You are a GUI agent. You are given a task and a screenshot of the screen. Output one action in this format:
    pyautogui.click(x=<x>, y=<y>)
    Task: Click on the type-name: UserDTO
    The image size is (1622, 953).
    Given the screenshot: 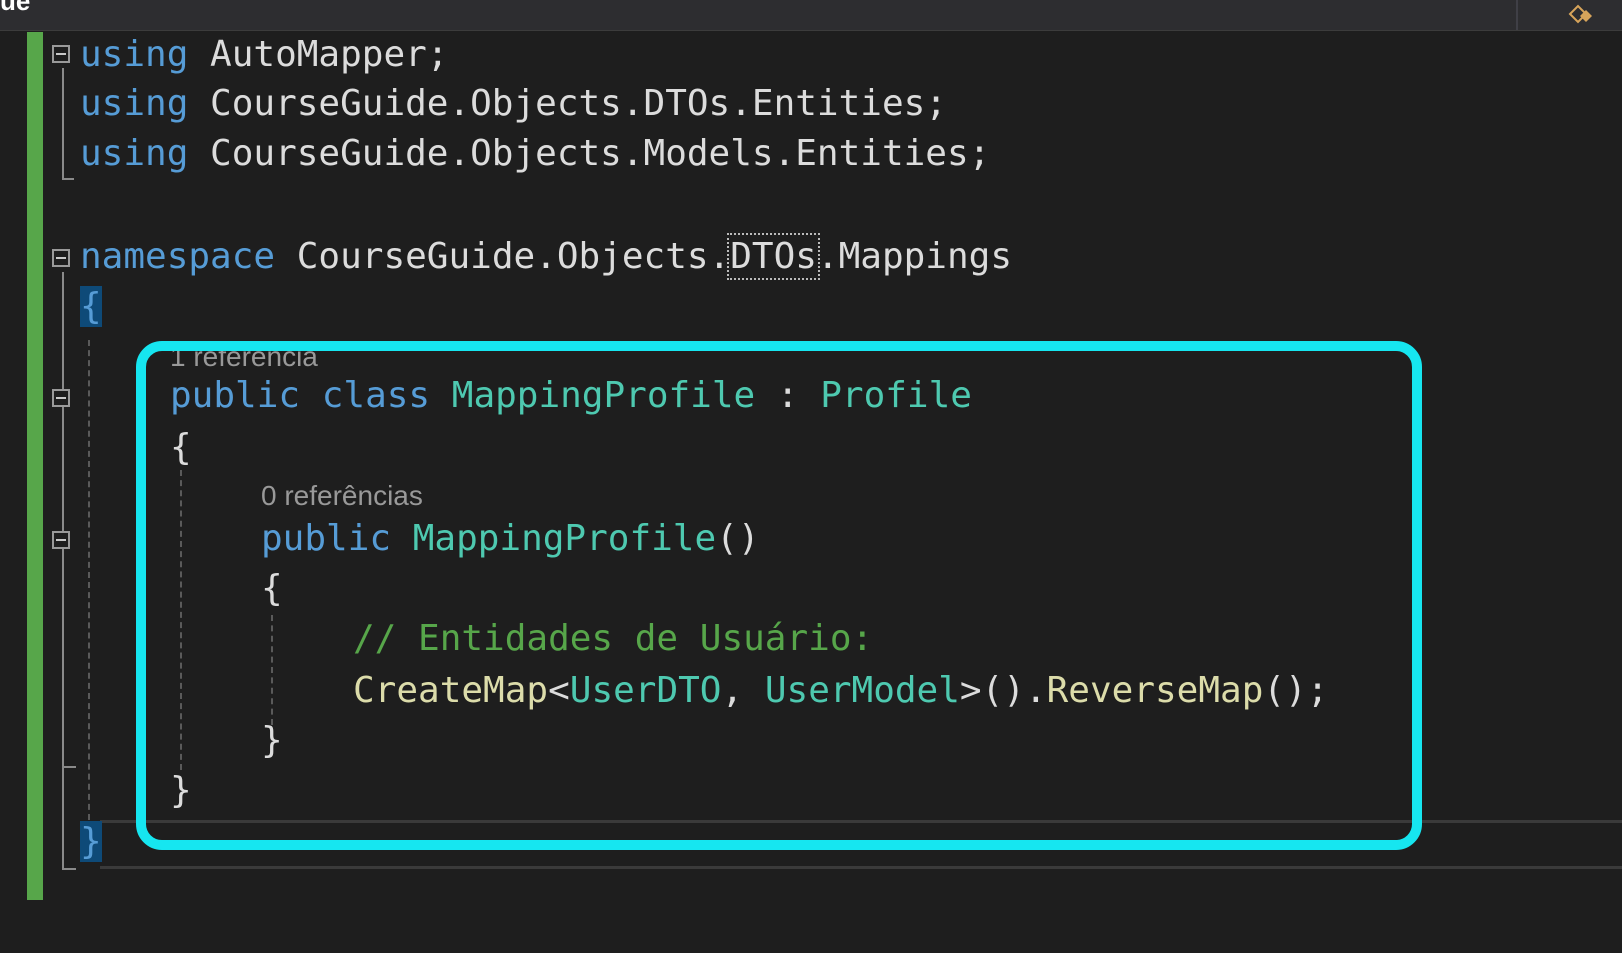 What is the action you would take?
    pyautogui.click(x=645, y=690)
    